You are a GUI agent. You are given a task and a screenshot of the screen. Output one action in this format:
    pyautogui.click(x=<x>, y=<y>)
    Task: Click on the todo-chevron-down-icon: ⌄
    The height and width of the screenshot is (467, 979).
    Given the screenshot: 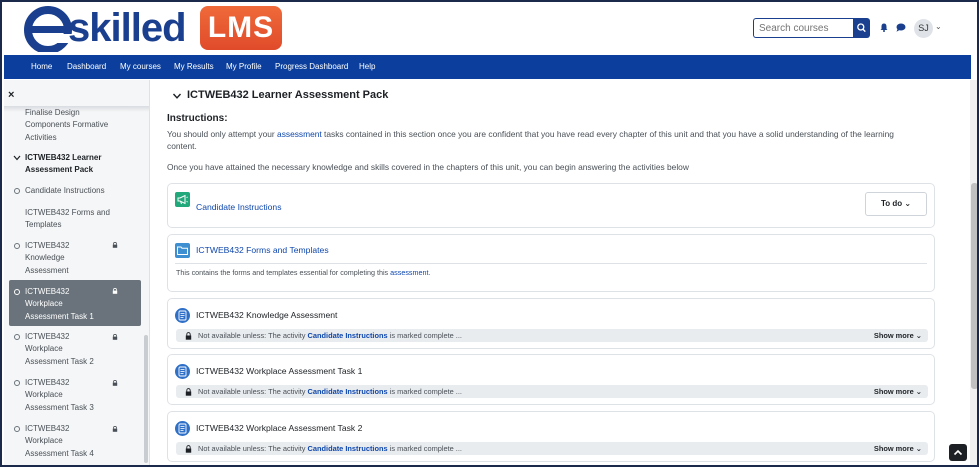 What is the action you would take?
    pyautogui.click(x=908, y=203)
    